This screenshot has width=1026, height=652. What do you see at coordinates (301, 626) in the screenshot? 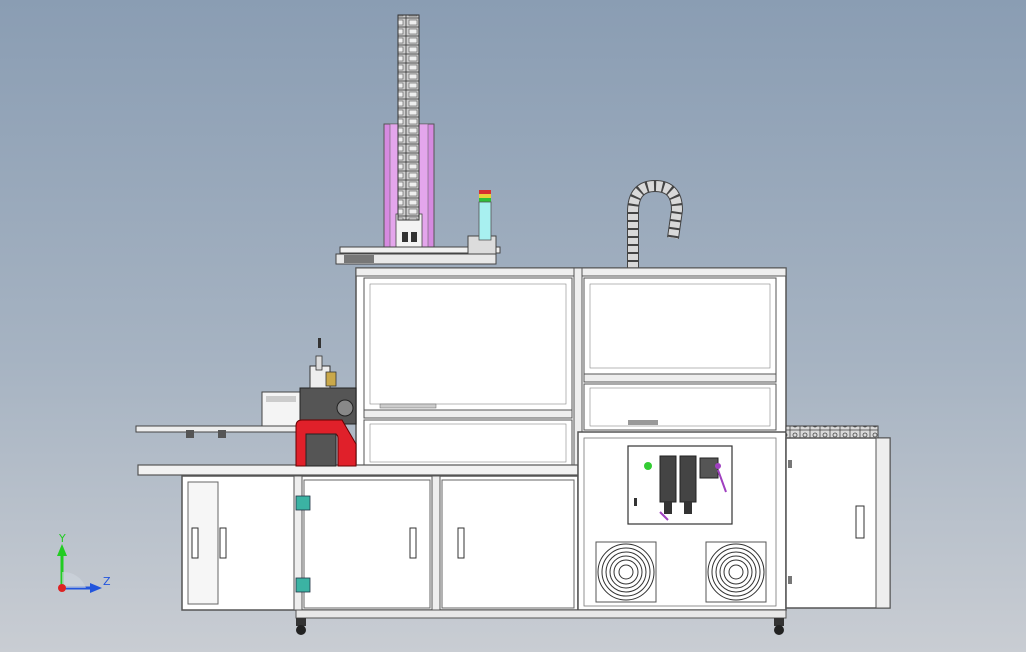
I see `caster-left` at bounding box center [301, 626].